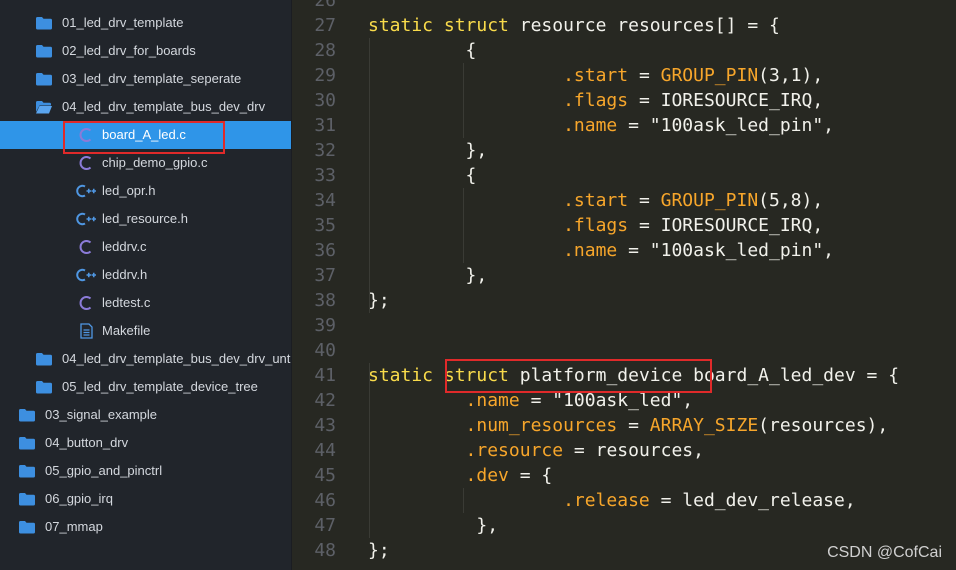  What do you see at coordinates (428, 275) in the screenshot?
I see `code-token: },` at bounding box center [428, 275].